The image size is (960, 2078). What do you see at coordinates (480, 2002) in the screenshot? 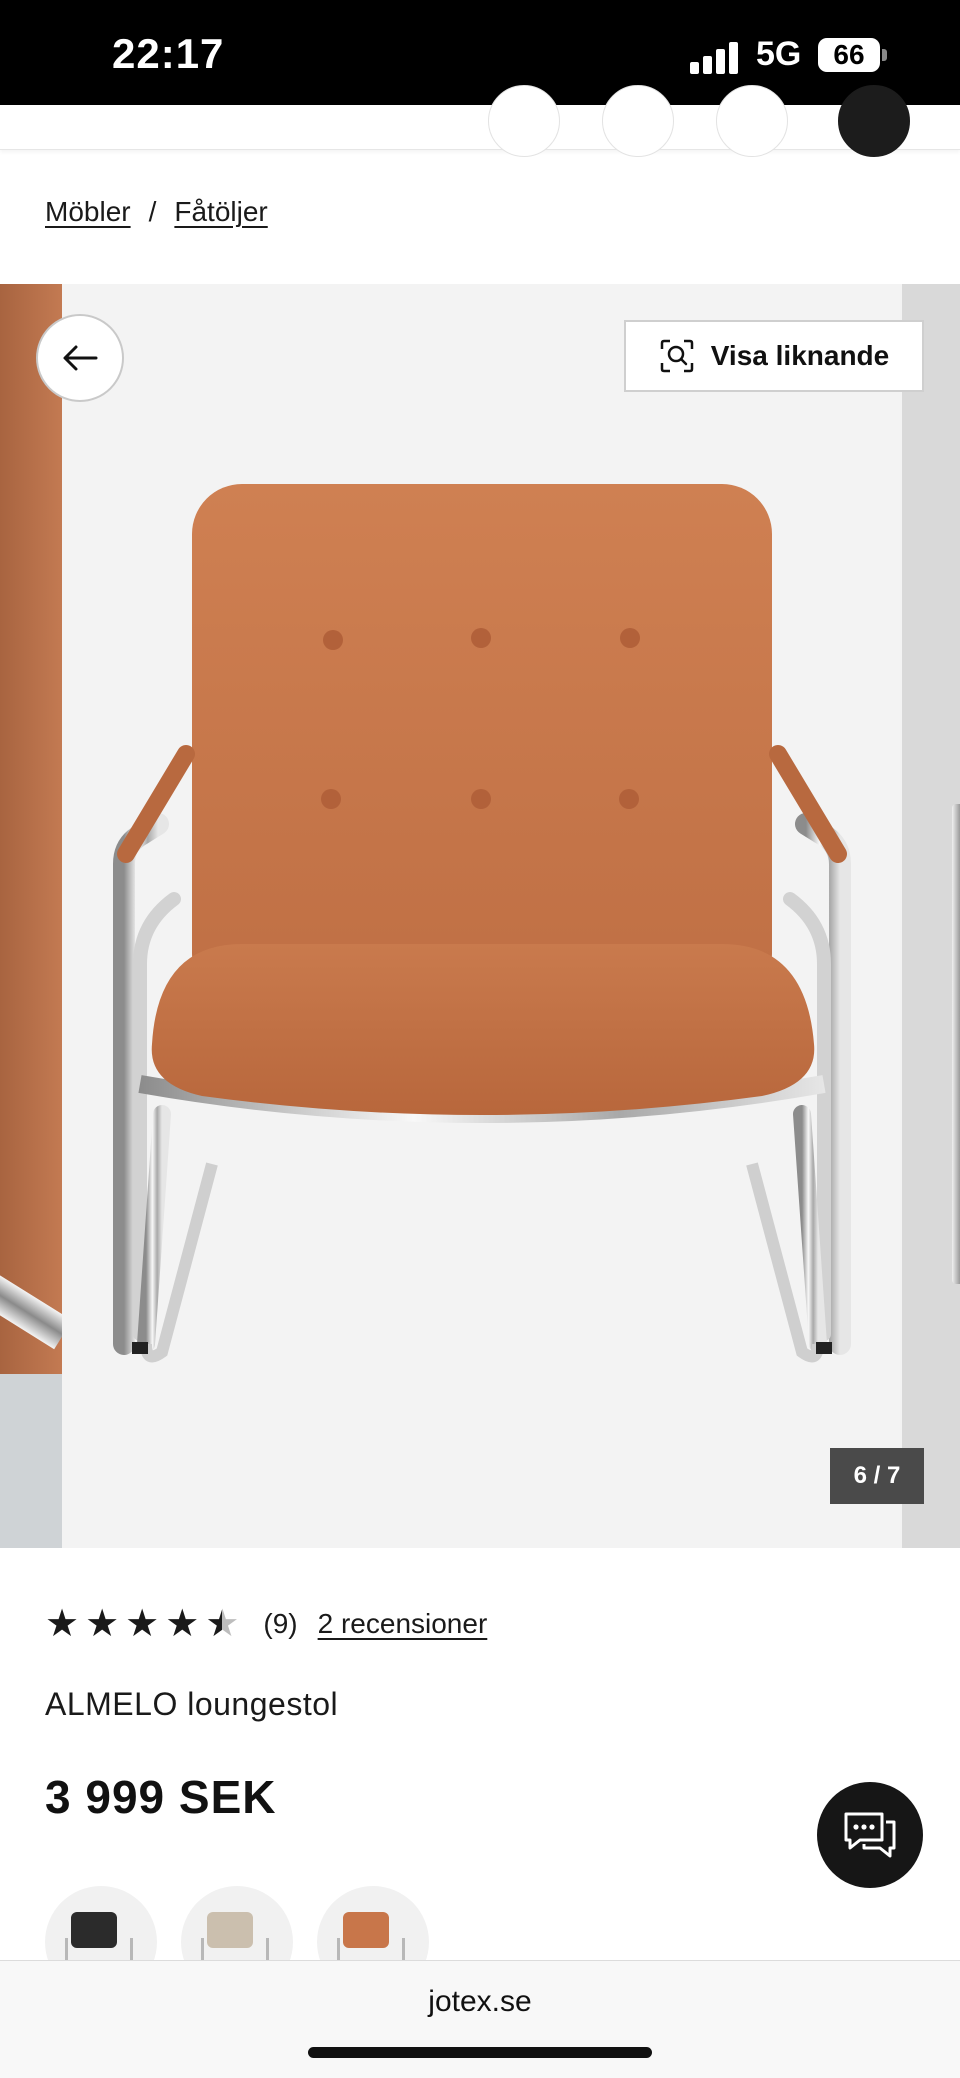
I see `address-url: jotex.se` at bounding box center [480, 2002].